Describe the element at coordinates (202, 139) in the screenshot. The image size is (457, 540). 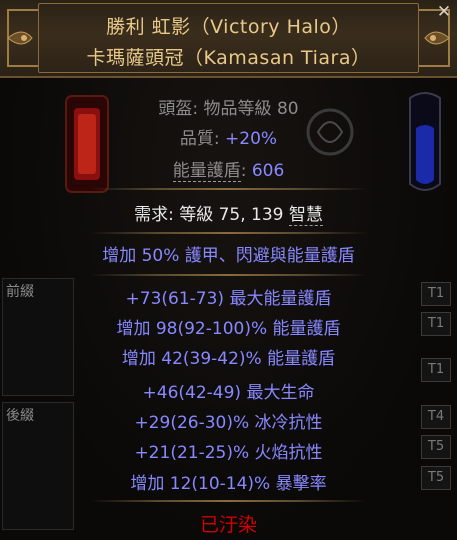
I see `quality-label: 品質:` at that location.